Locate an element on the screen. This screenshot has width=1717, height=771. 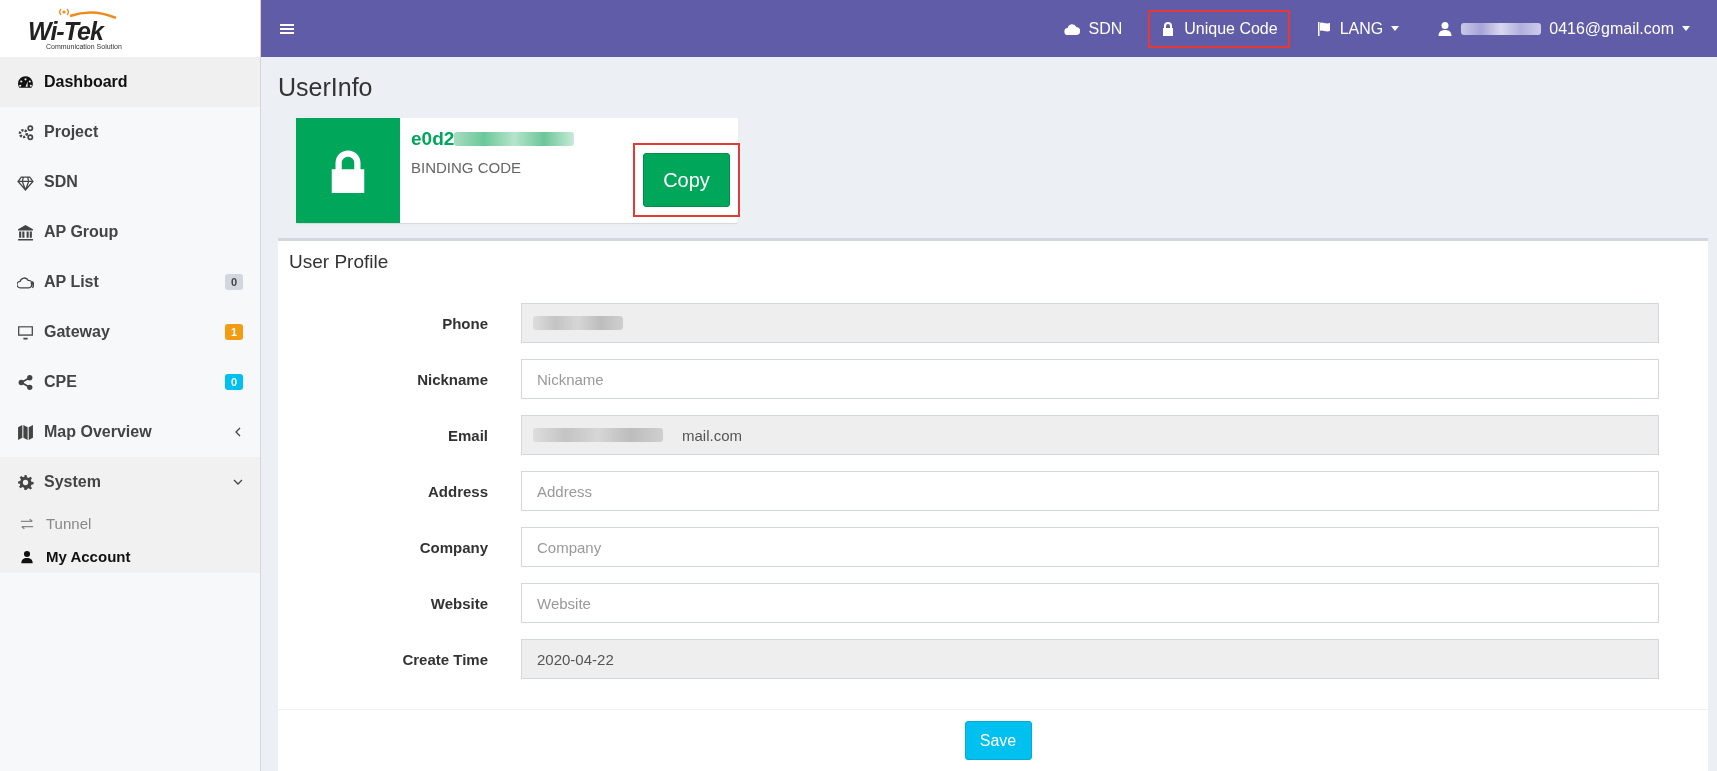
monitor-icon is located at coordinates (25, 332).